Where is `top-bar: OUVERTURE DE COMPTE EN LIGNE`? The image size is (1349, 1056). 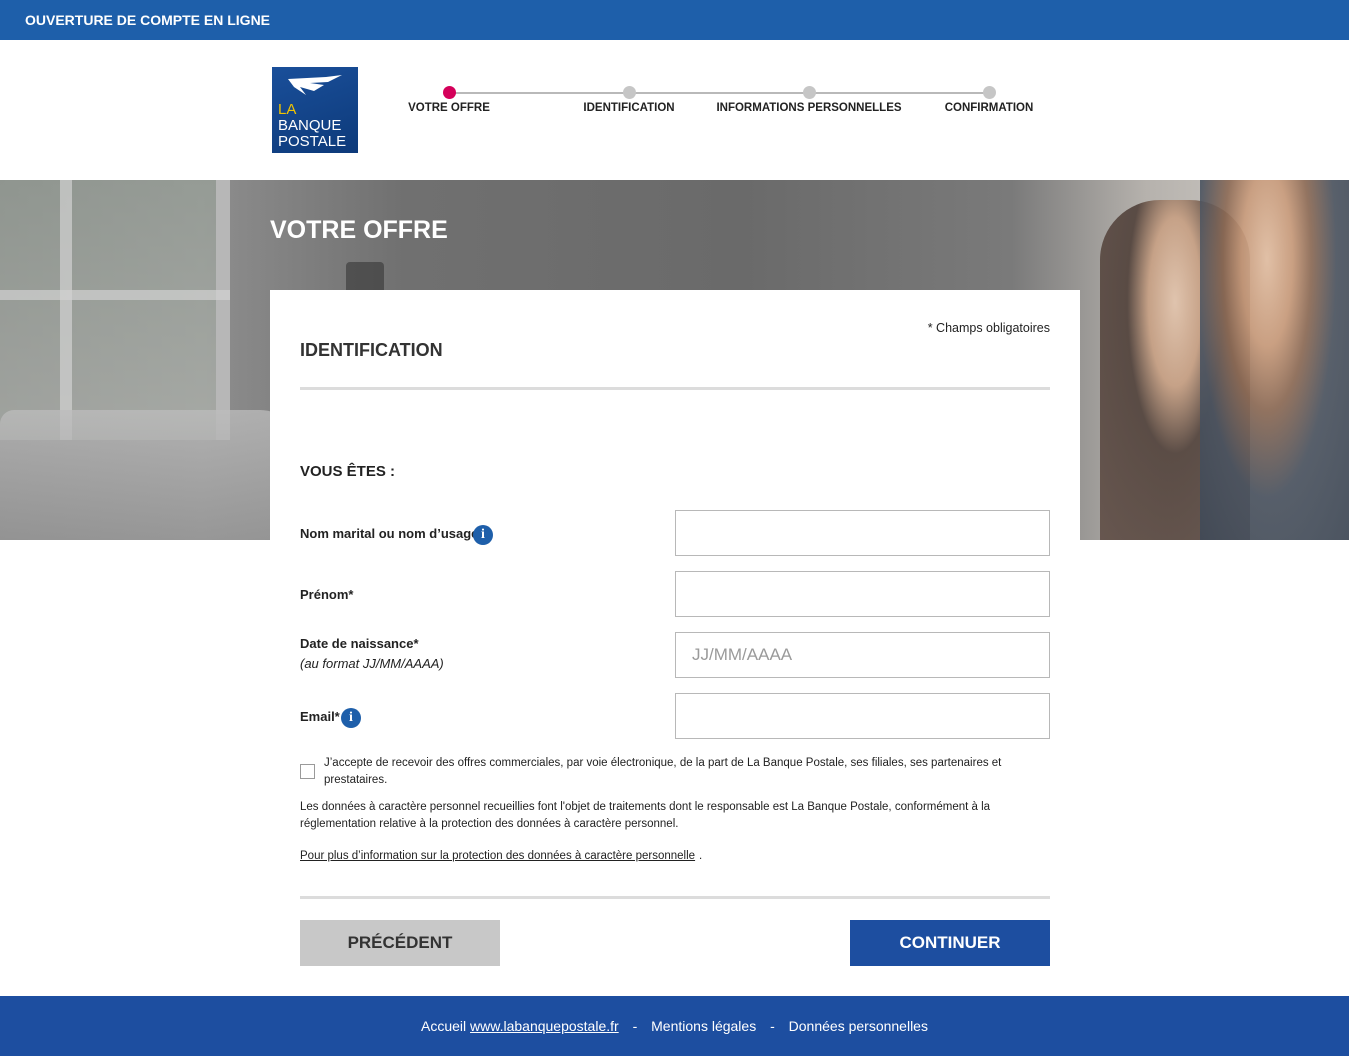 top-bar: OUVERTURE DE COMPTE EN LIGNE is located at coordinates (674, 20).